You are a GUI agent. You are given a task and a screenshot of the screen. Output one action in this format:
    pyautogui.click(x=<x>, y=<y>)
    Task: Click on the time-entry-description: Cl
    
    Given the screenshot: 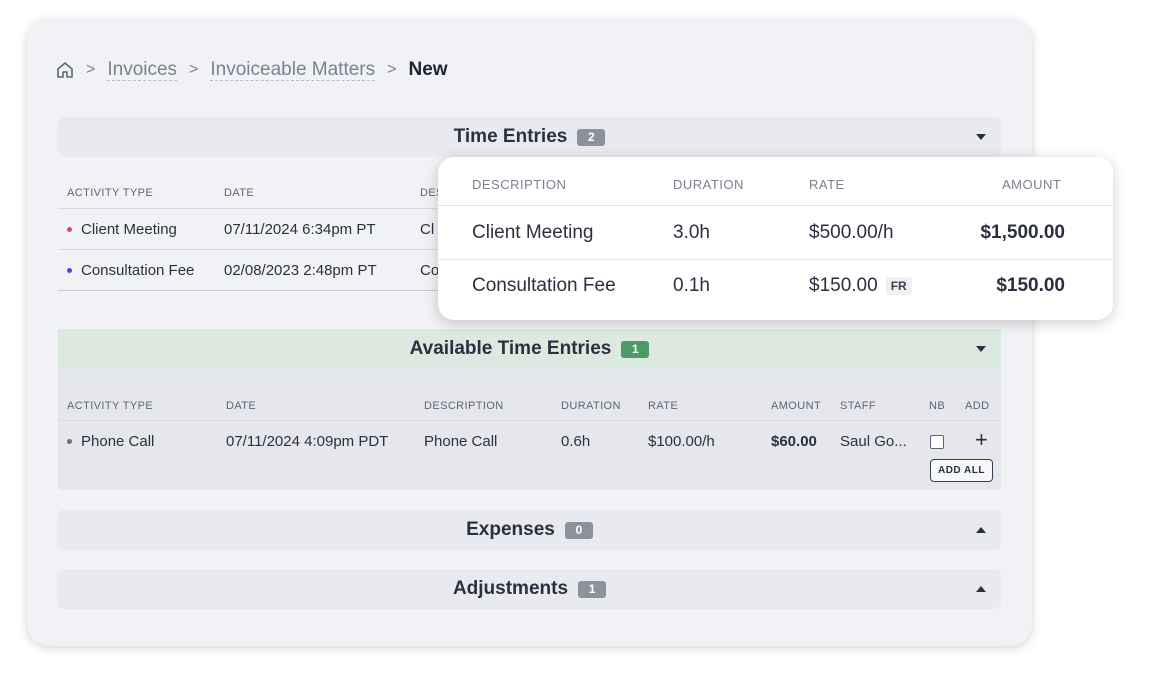 What is the action you would take?
    pyautogui.click(x=427, y=229)
    